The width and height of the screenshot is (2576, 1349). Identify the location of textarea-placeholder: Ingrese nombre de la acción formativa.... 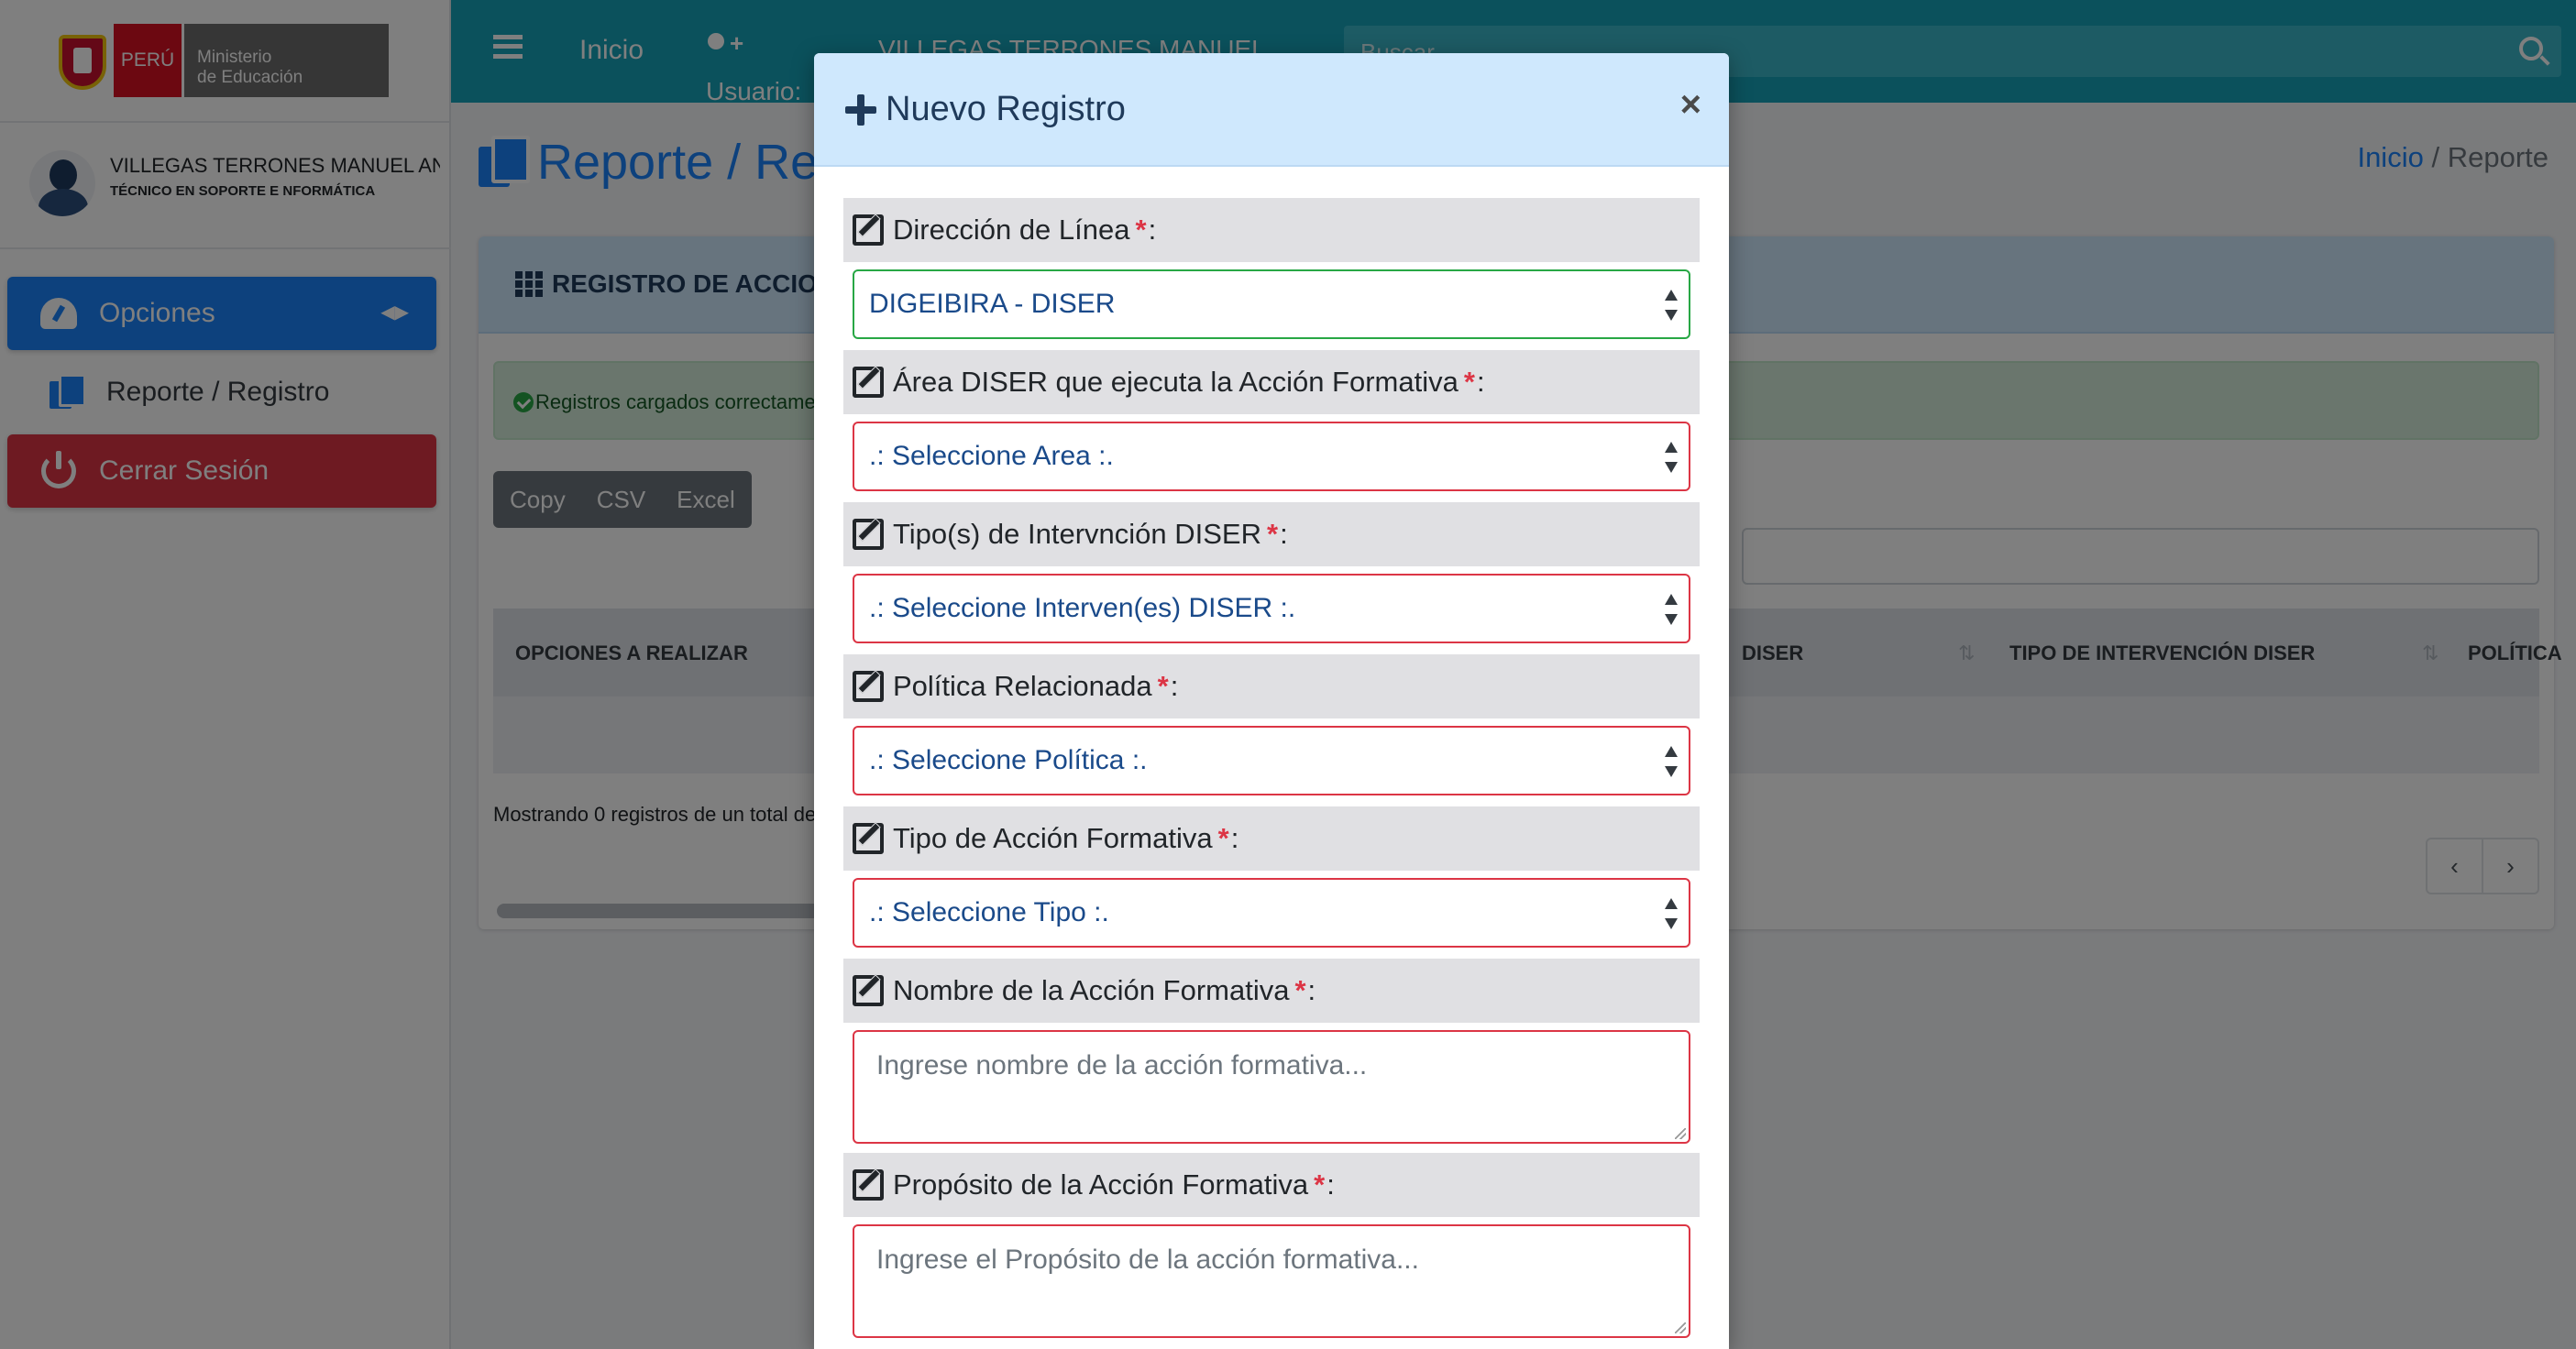
(1122, 1065).